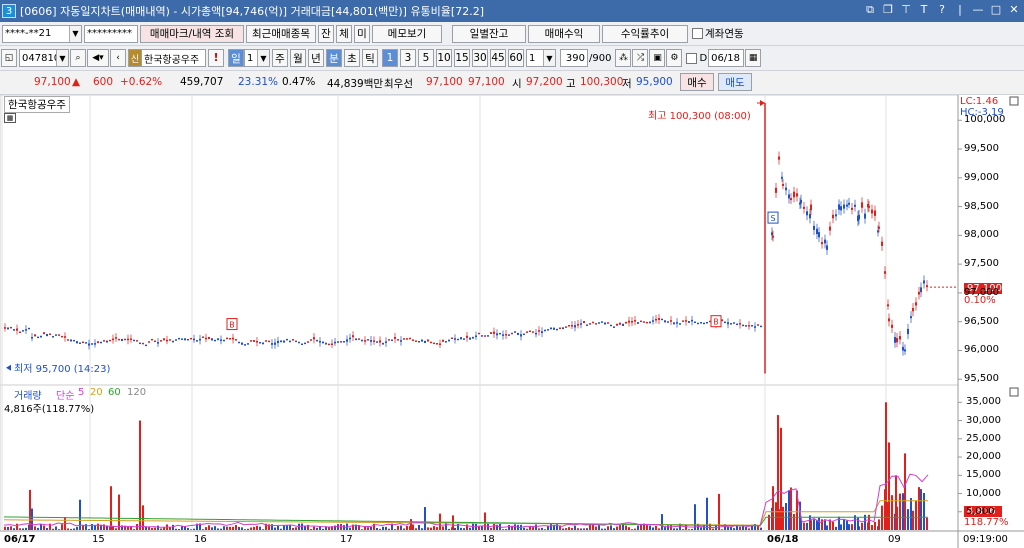 Image resolution: width=1024 pixels, height=548 pixels. I want to click on alert-button: !, so click(216, 58).